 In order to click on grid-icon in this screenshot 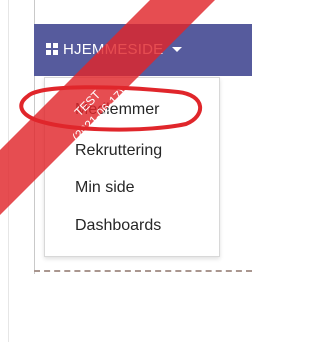, I will do `click(52, 49)`.